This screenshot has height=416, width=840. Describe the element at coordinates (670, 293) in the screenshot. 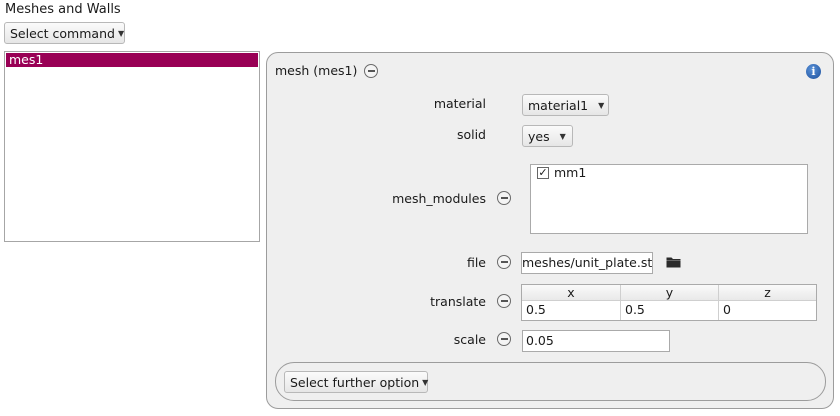

I see `translate-col-y: y` at that location.